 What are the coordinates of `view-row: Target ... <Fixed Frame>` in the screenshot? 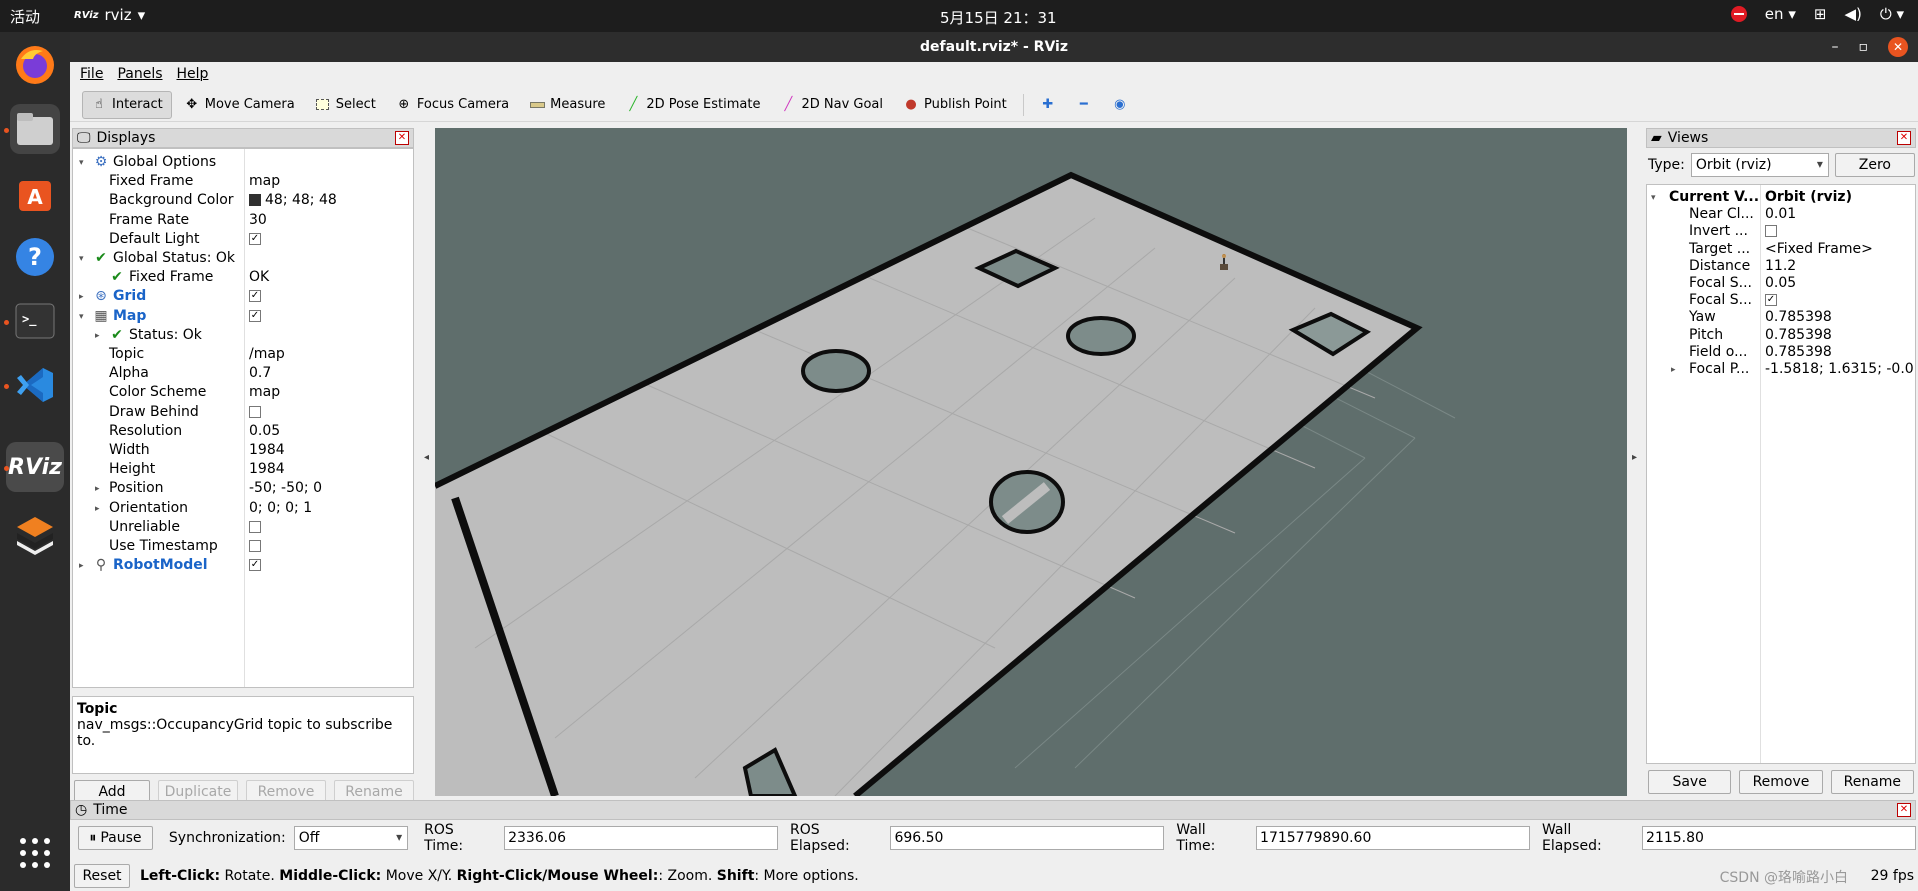 It's located at (1781, 249).